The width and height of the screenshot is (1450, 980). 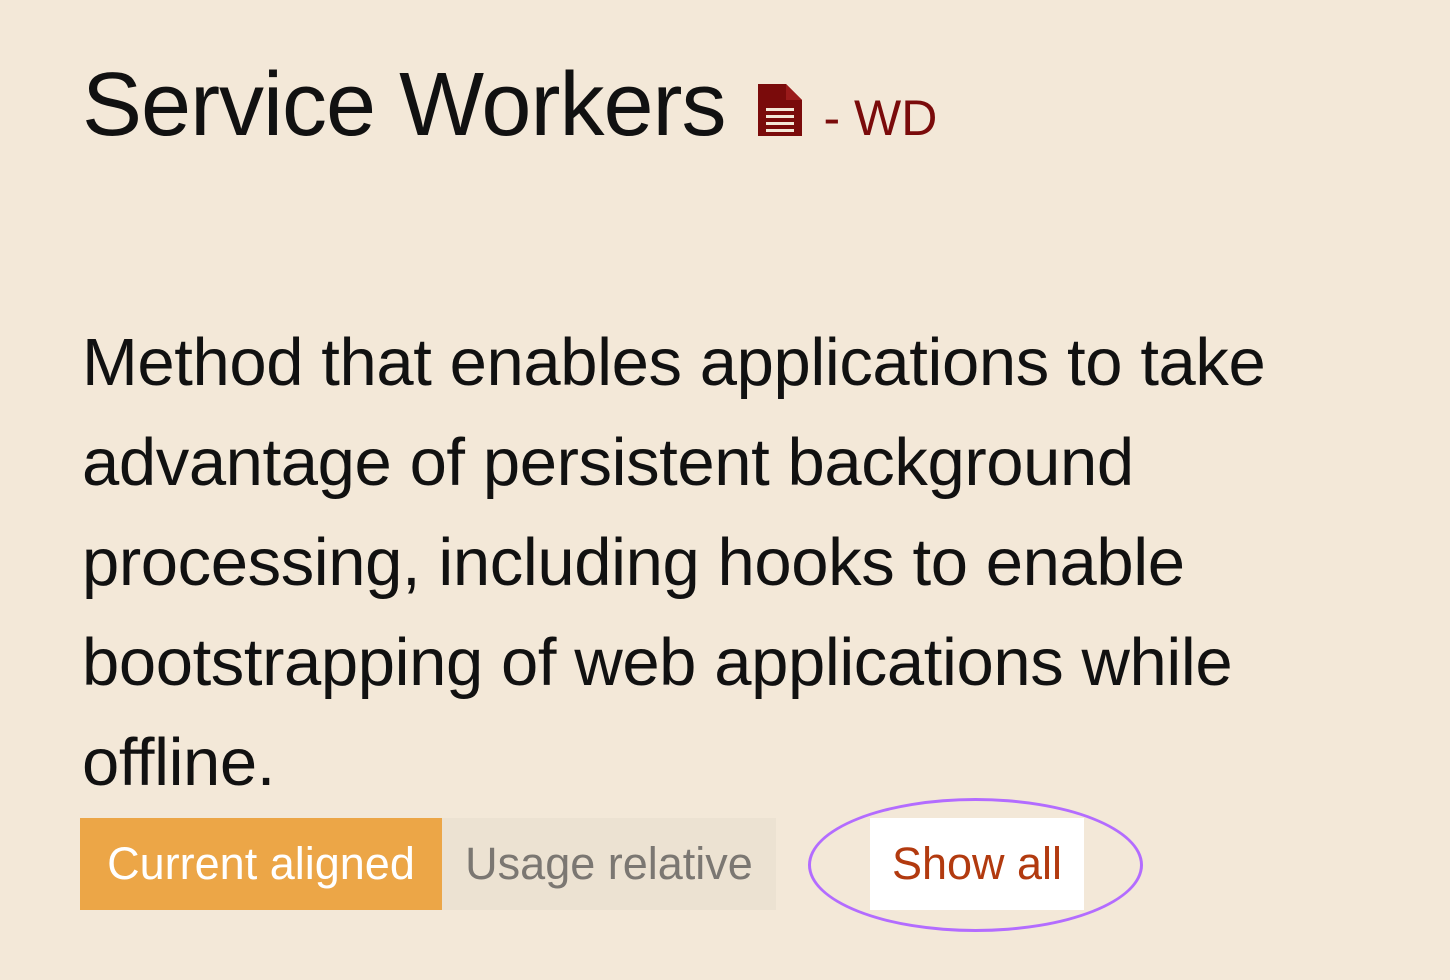 What do you see at coordinates (977, 864) in the screenshot?
I see `show-all-button: Show all` at bounding box center [977, 864].